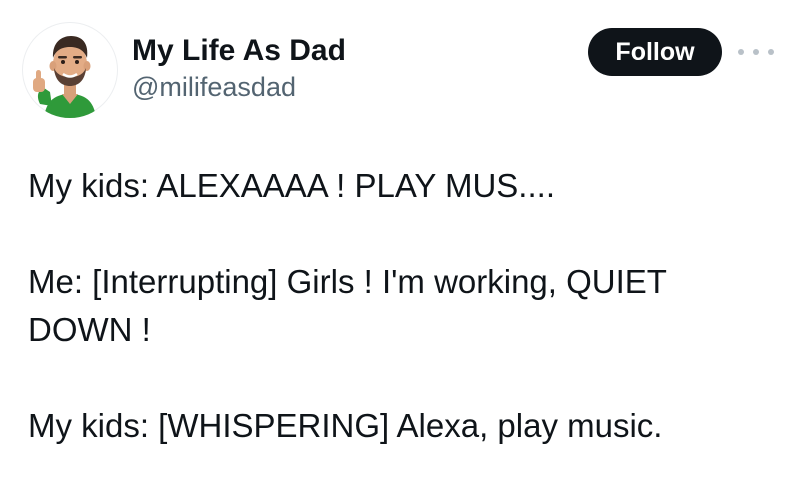  Describe the element at coordinates (214, 87) in the screenshot. I see `author-handle: @milifeasdad` at that location.